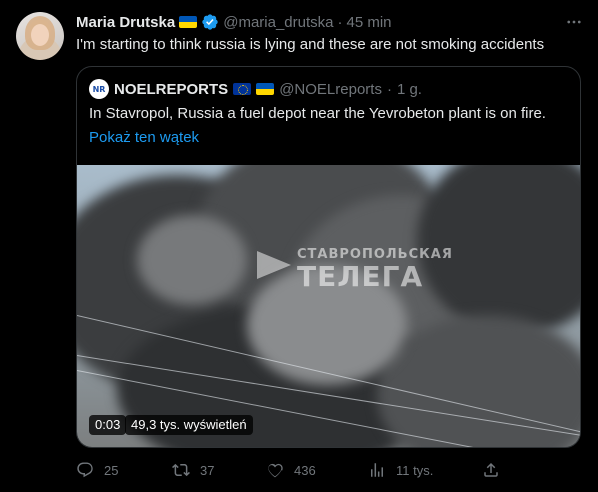 This screenshot has height=492, width=598. Describe the element at coordinates (274, 265) in the screenshot. I see `telegram-plane-icon` at that location.